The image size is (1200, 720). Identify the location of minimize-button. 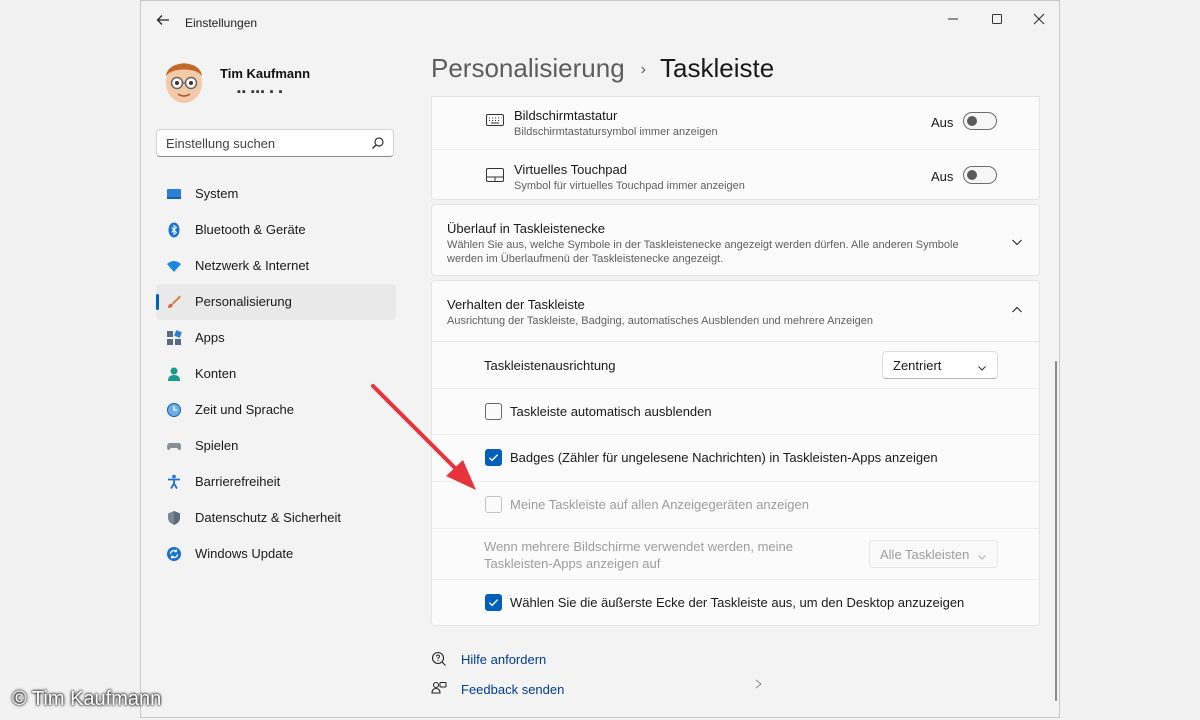
(953, 21).